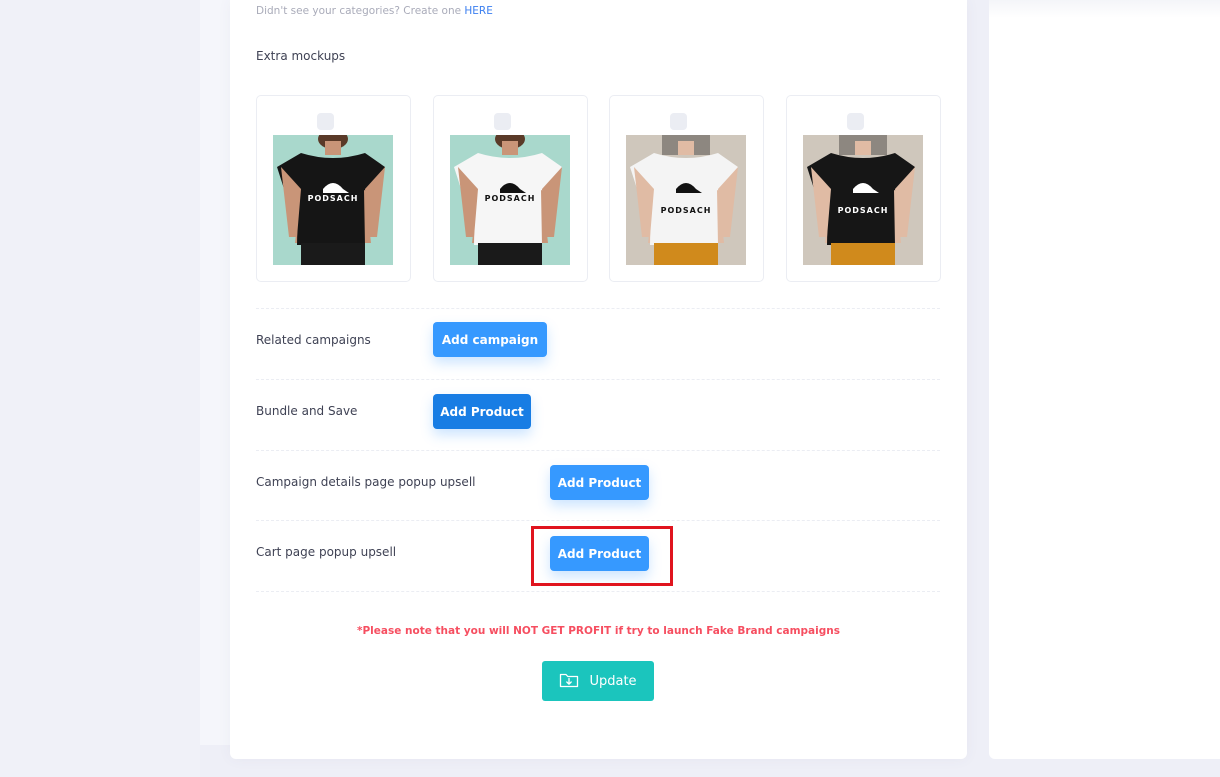 Image resolution: width=1220 pixels, height=777 pixels. I want to click on update-button: Update, so click(598, 681).